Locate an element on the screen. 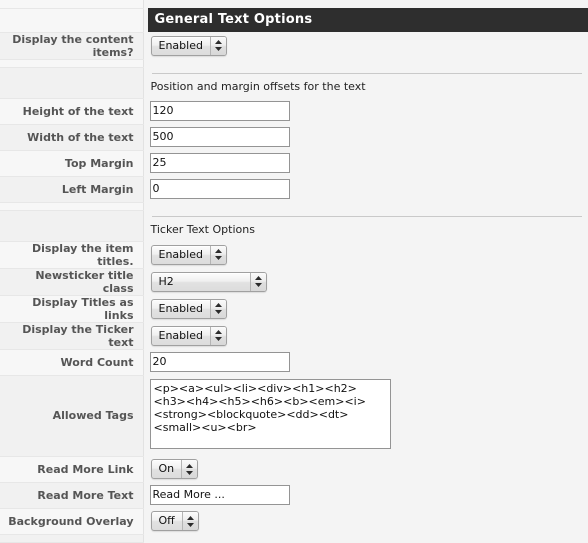 The width and height of the screenshot is (588, 543). control-newsticker-title-class: H2 is located at coordinates (365, 281).